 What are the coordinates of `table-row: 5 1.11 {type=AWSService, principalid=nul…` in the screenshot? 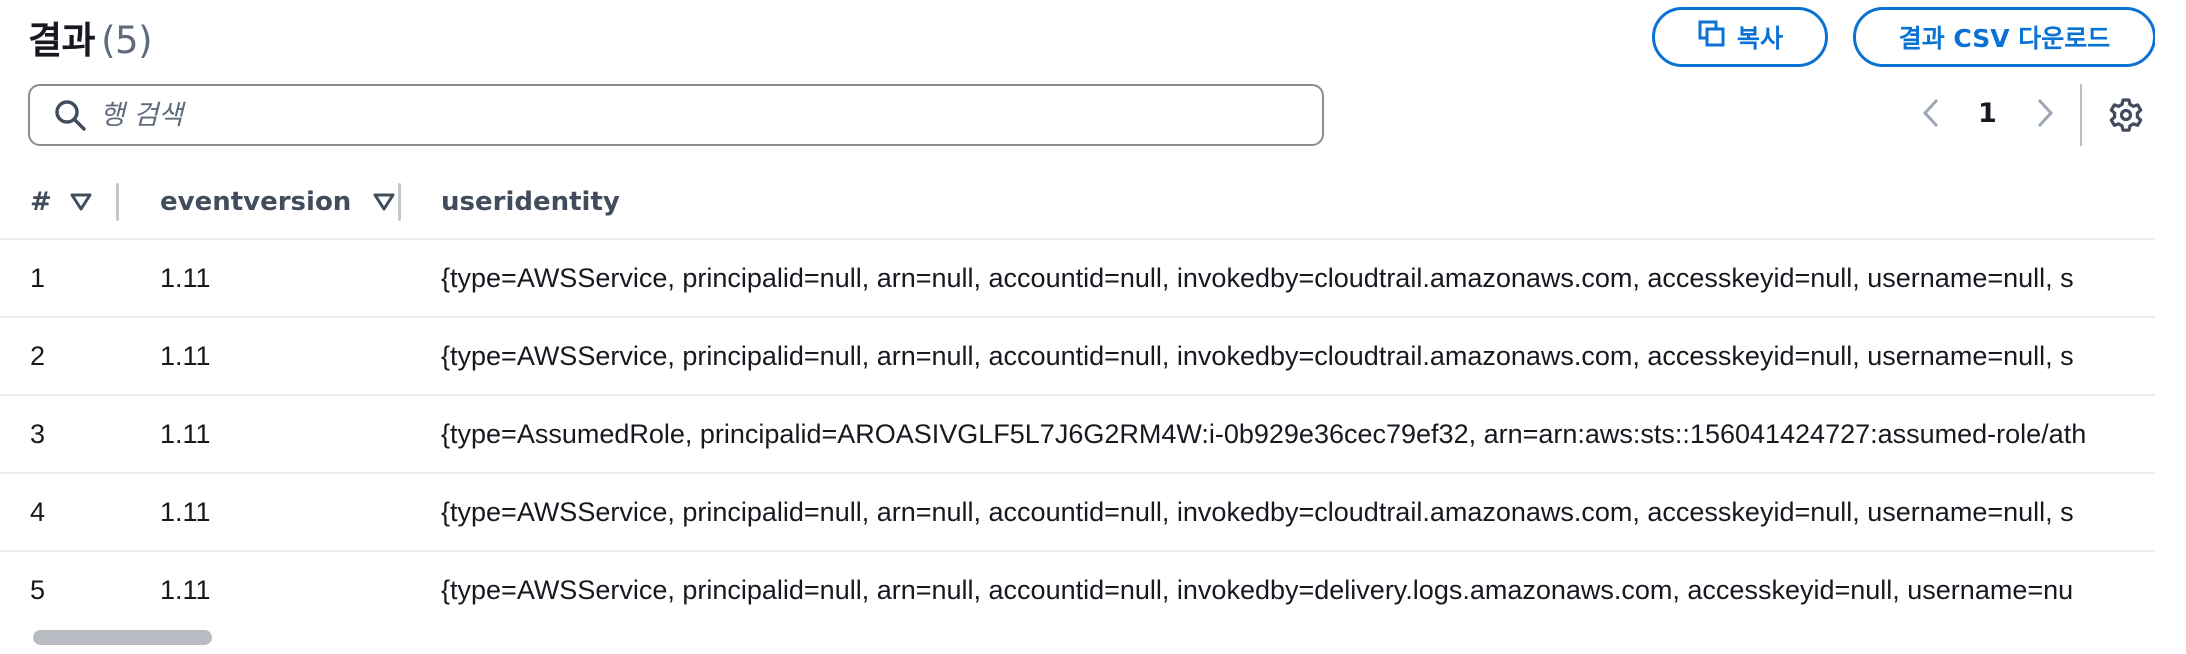 It's located at (1077, 589).